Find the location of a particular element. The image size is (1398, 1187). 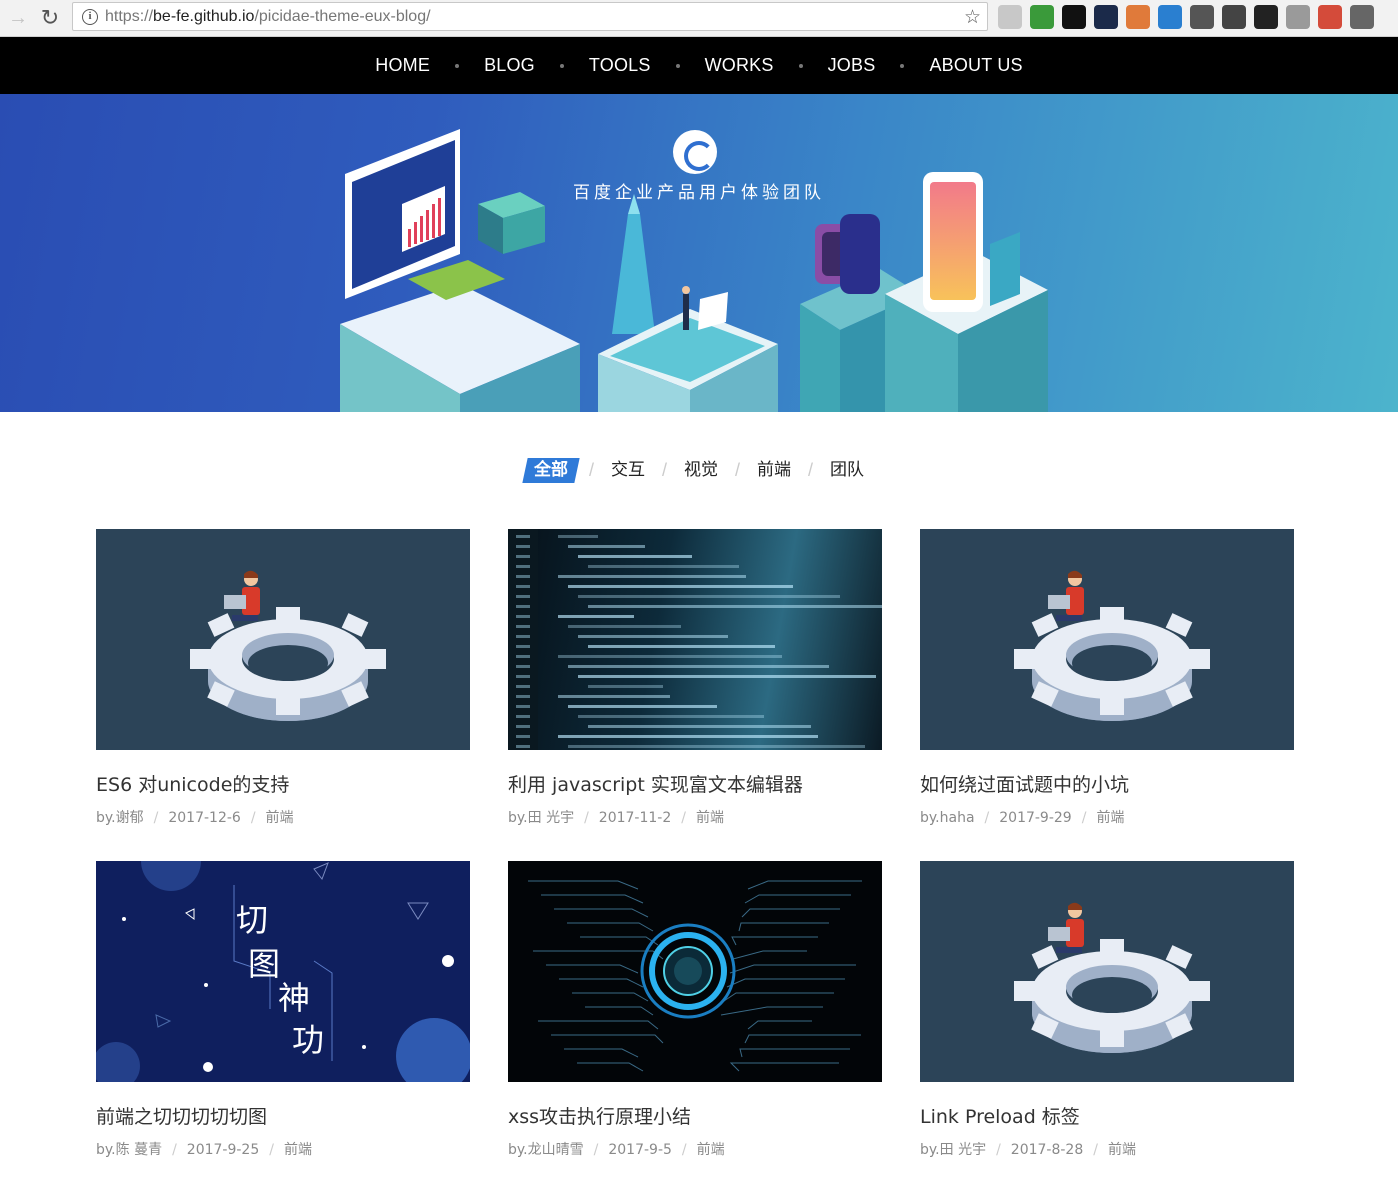

info-icon: i is located at coordinates (90, 17).